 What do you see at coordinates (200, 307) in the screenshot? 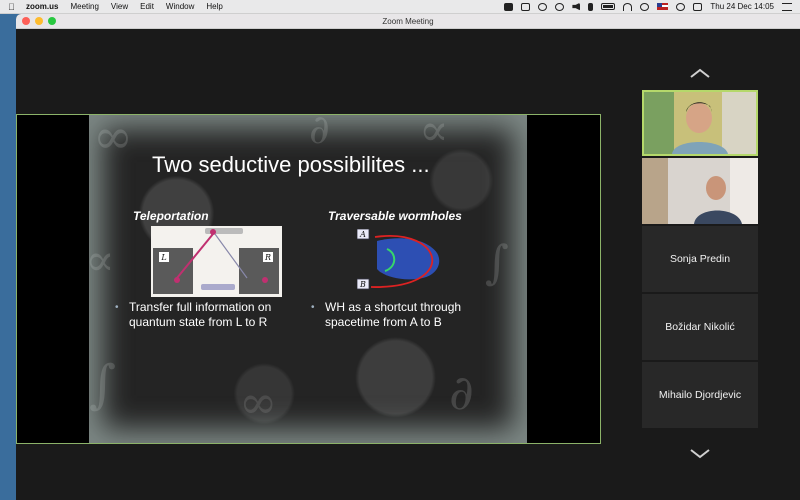
I see `teleportation-bullet-line1: Transfer full information on` at bounding box center [200, 307].